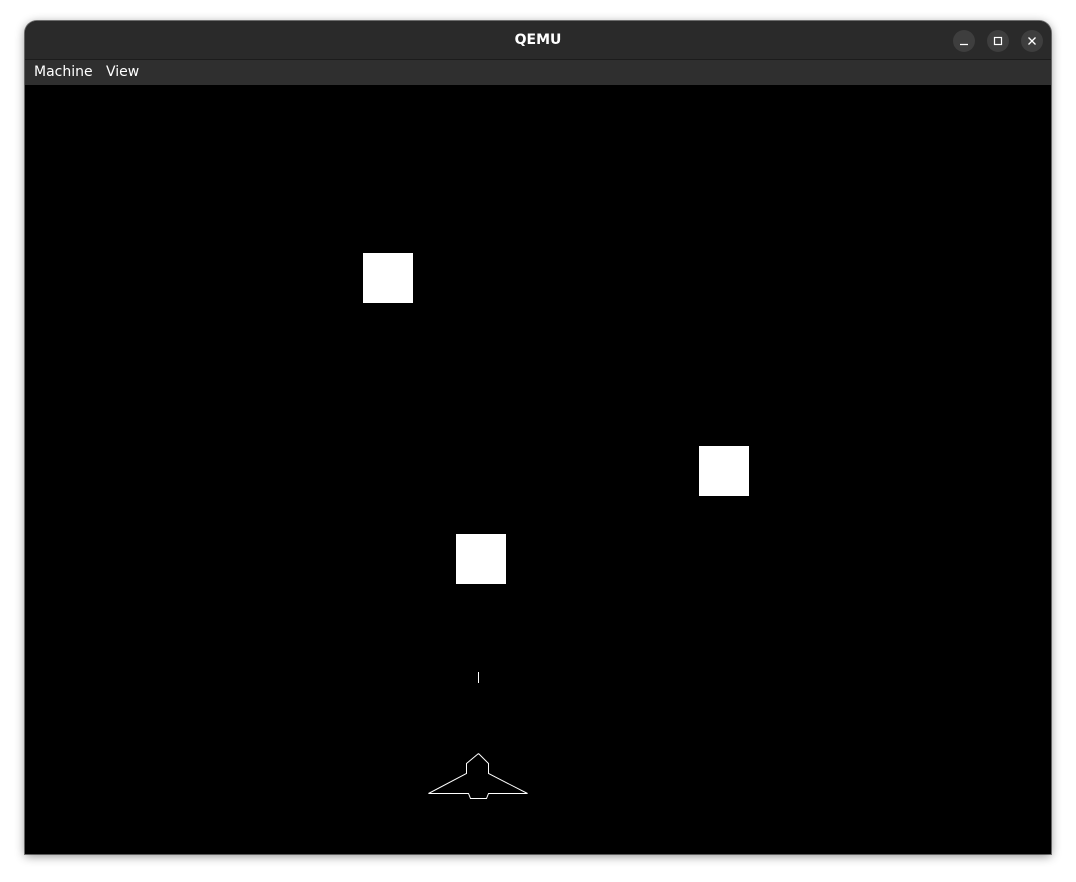 This screenshot has height=882, width=1076. What do you see at coordinates (964, 44) in the screenshot?
I see `minimize-icon` at bounding box center [964, 44].